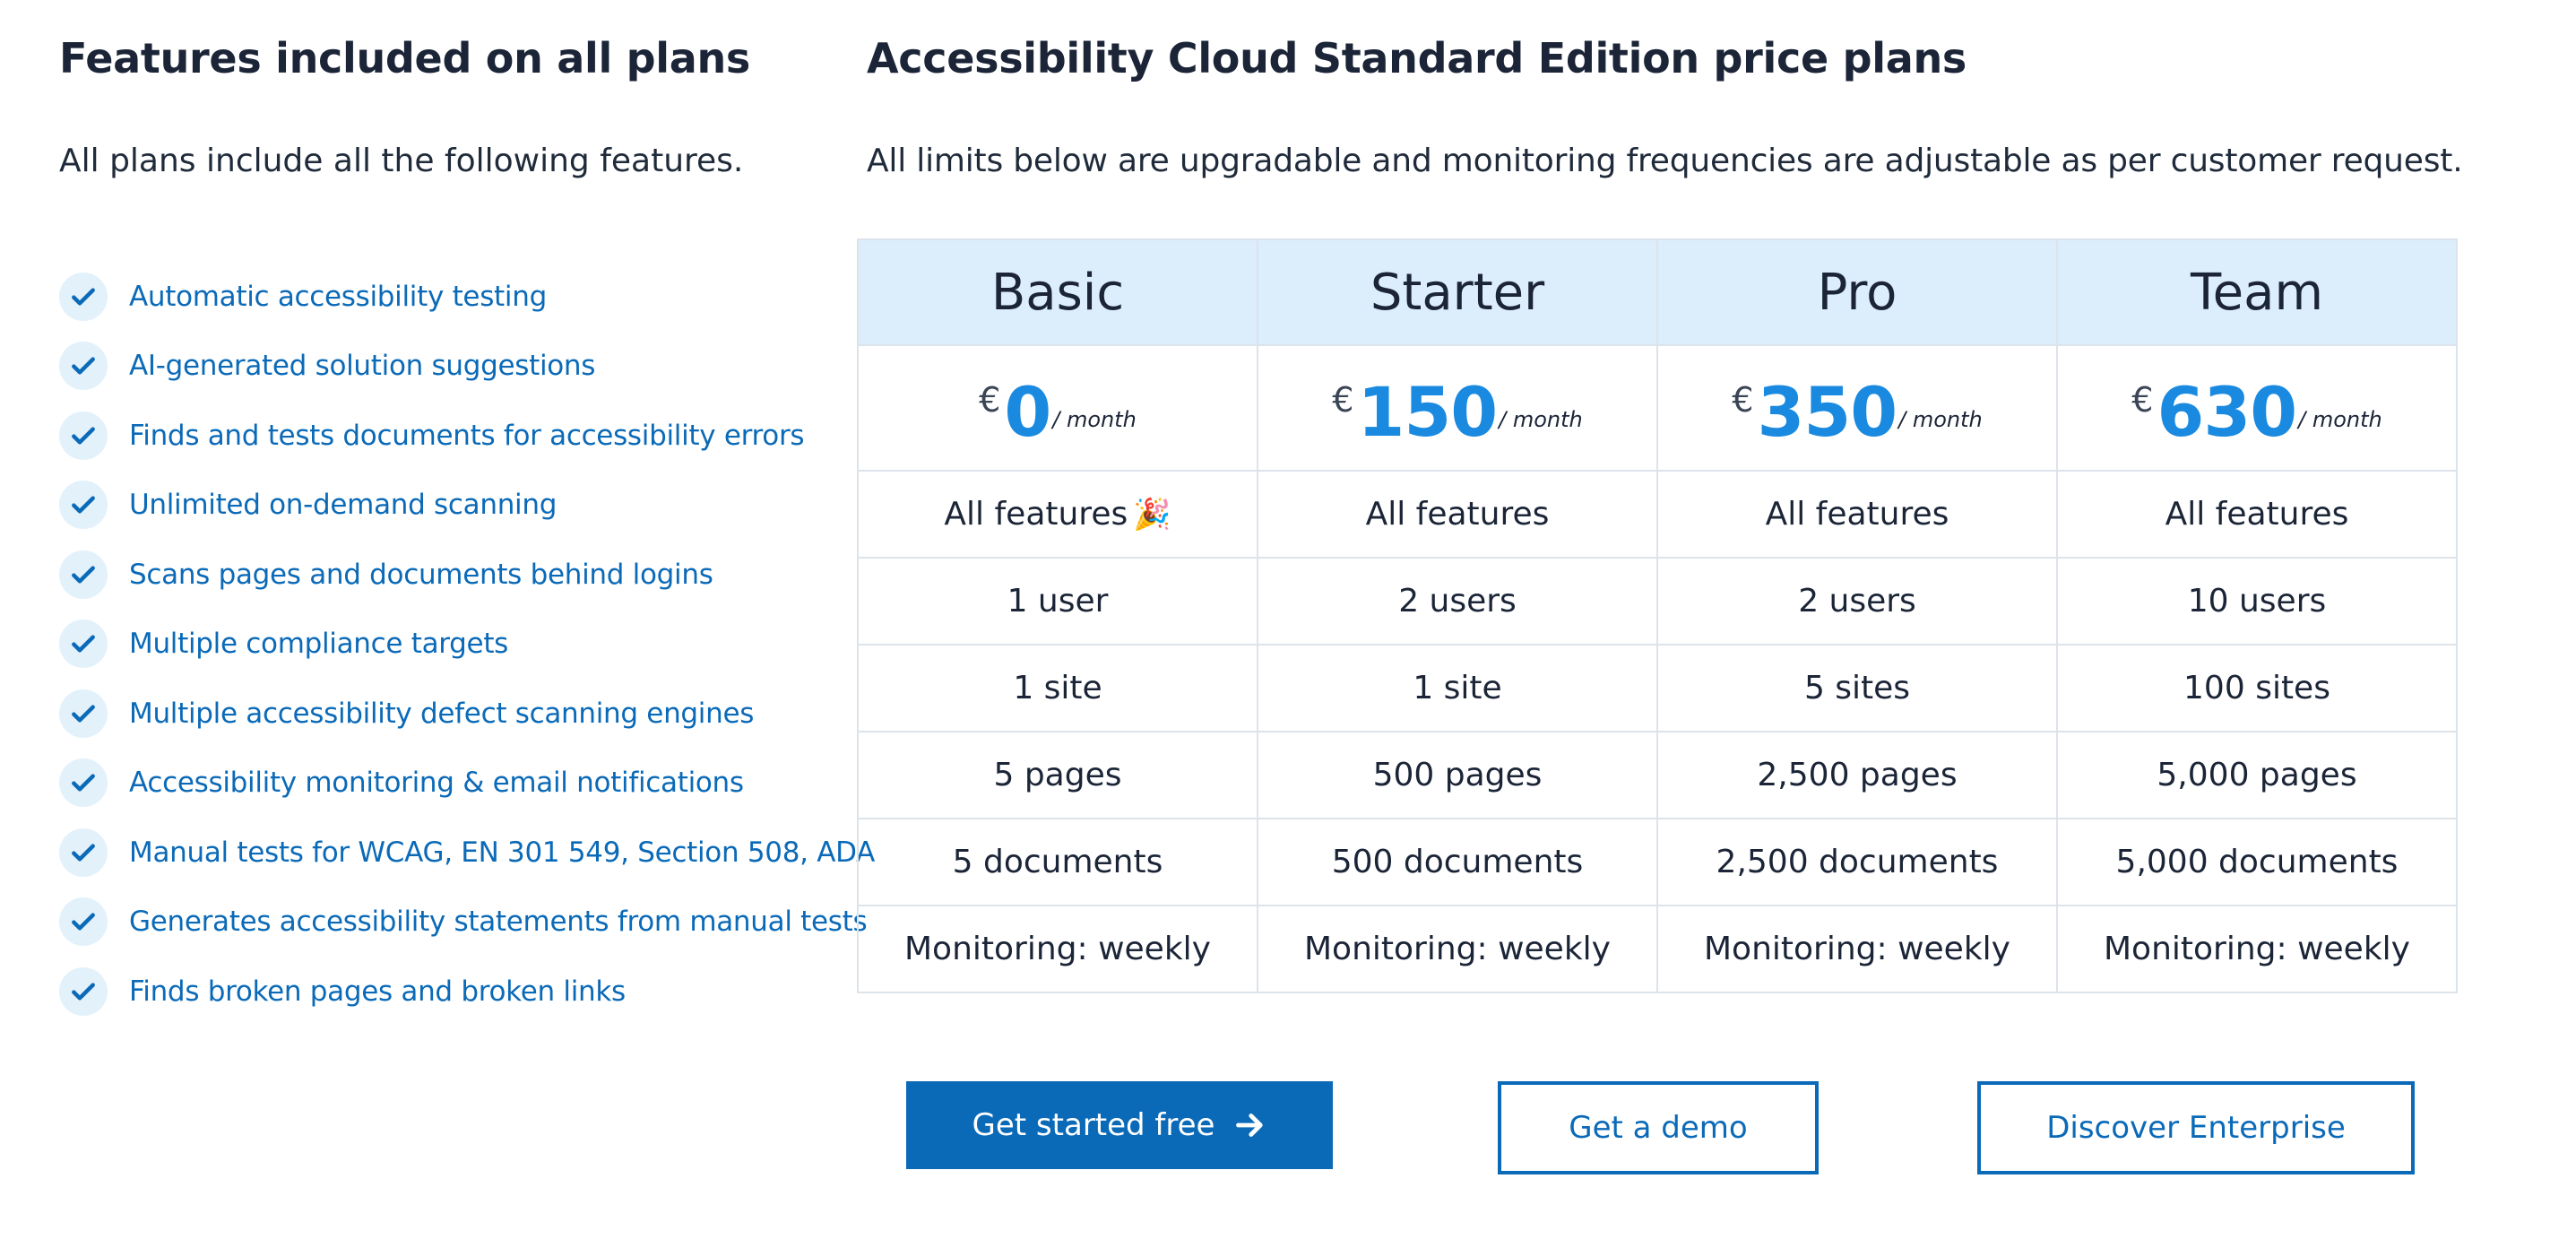 The width and height of the screenshot is (2576, 1248). Describe the element at coordinates (2257, 775) in the screenshot. I see `table-cell: 5,000 pages` at that location.